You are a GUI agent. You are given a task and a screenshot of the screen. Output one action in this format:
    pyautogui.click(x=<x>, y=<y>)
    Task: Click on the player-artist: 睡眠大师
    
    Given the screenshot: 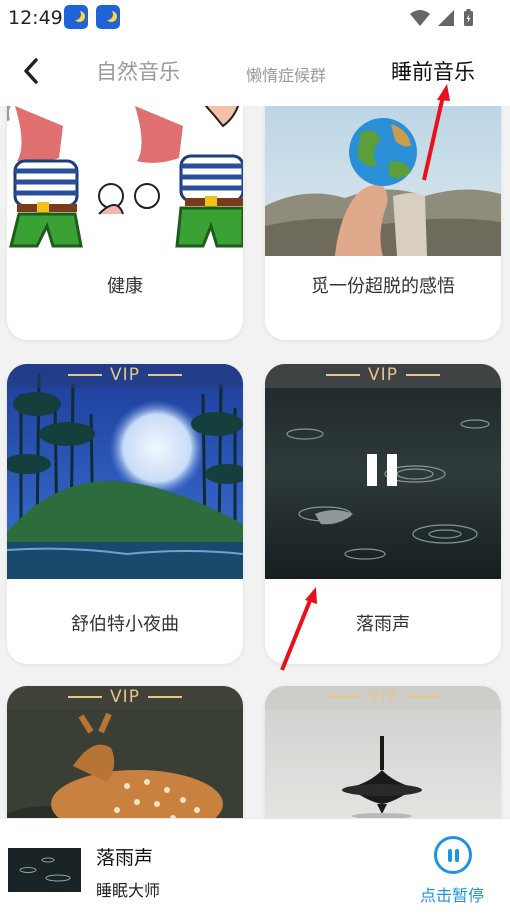 What is the action you would take?
    pyautogui.click(x=128, y=890)
    